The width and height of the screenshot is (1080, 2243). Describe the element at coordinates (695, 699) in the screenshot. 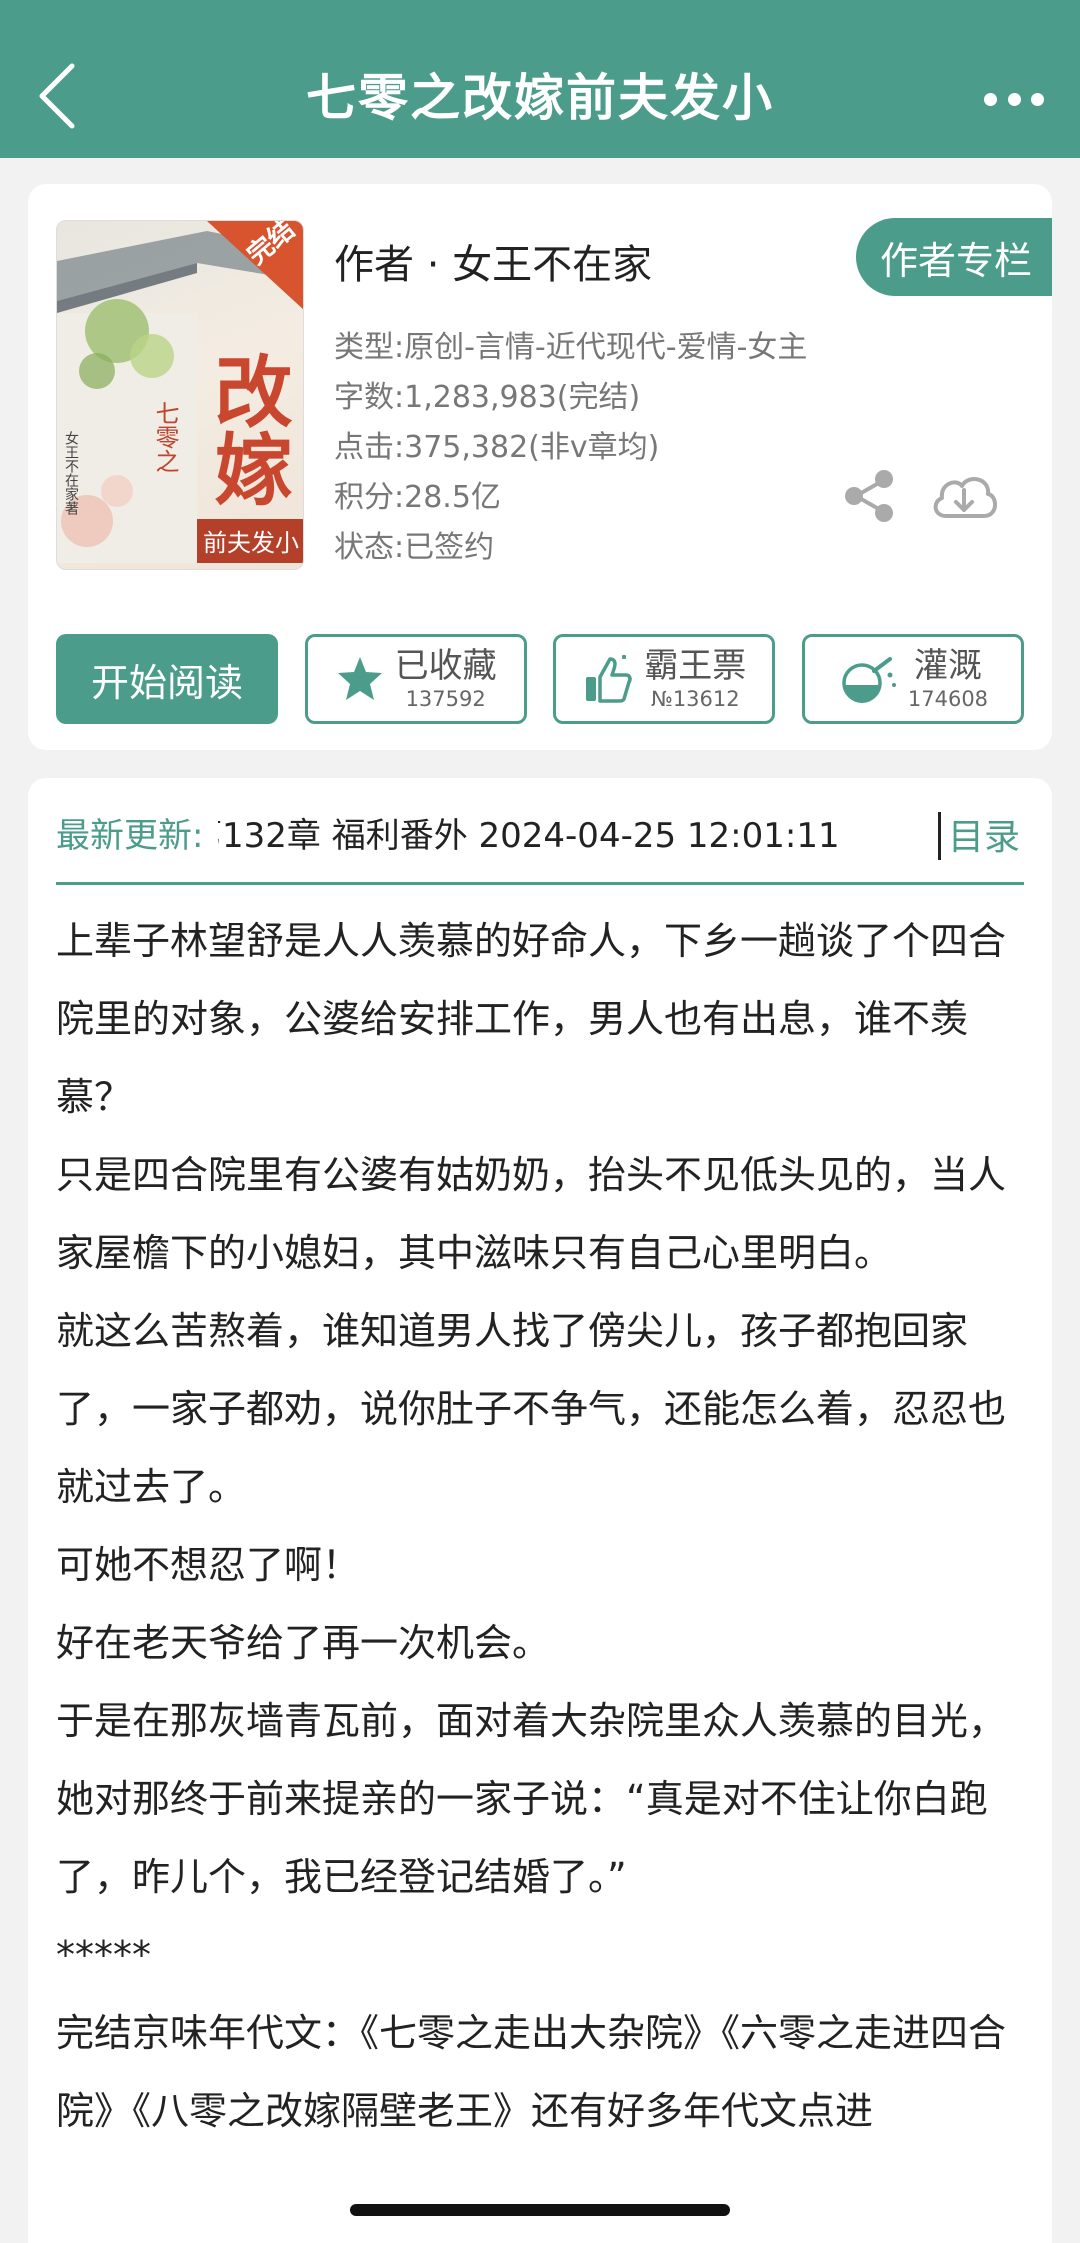

I see `vote-count: №13612` at that location.